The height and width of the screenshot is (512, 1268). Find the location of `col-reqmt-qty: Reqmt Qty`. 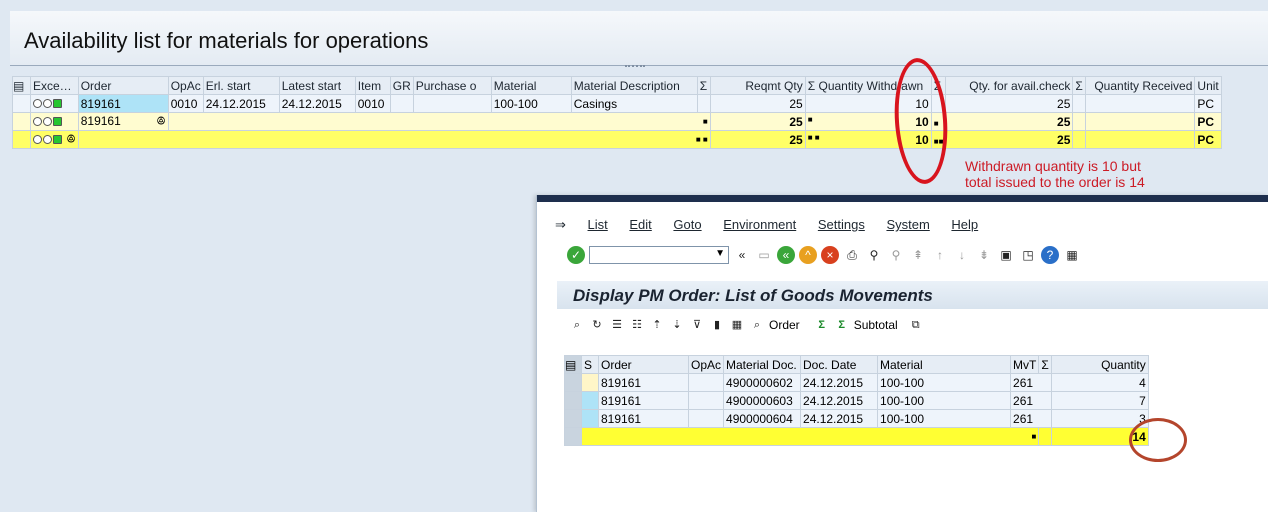

col-reqmt-qty: Reqmt Qty is located at coordinates (757, 85).